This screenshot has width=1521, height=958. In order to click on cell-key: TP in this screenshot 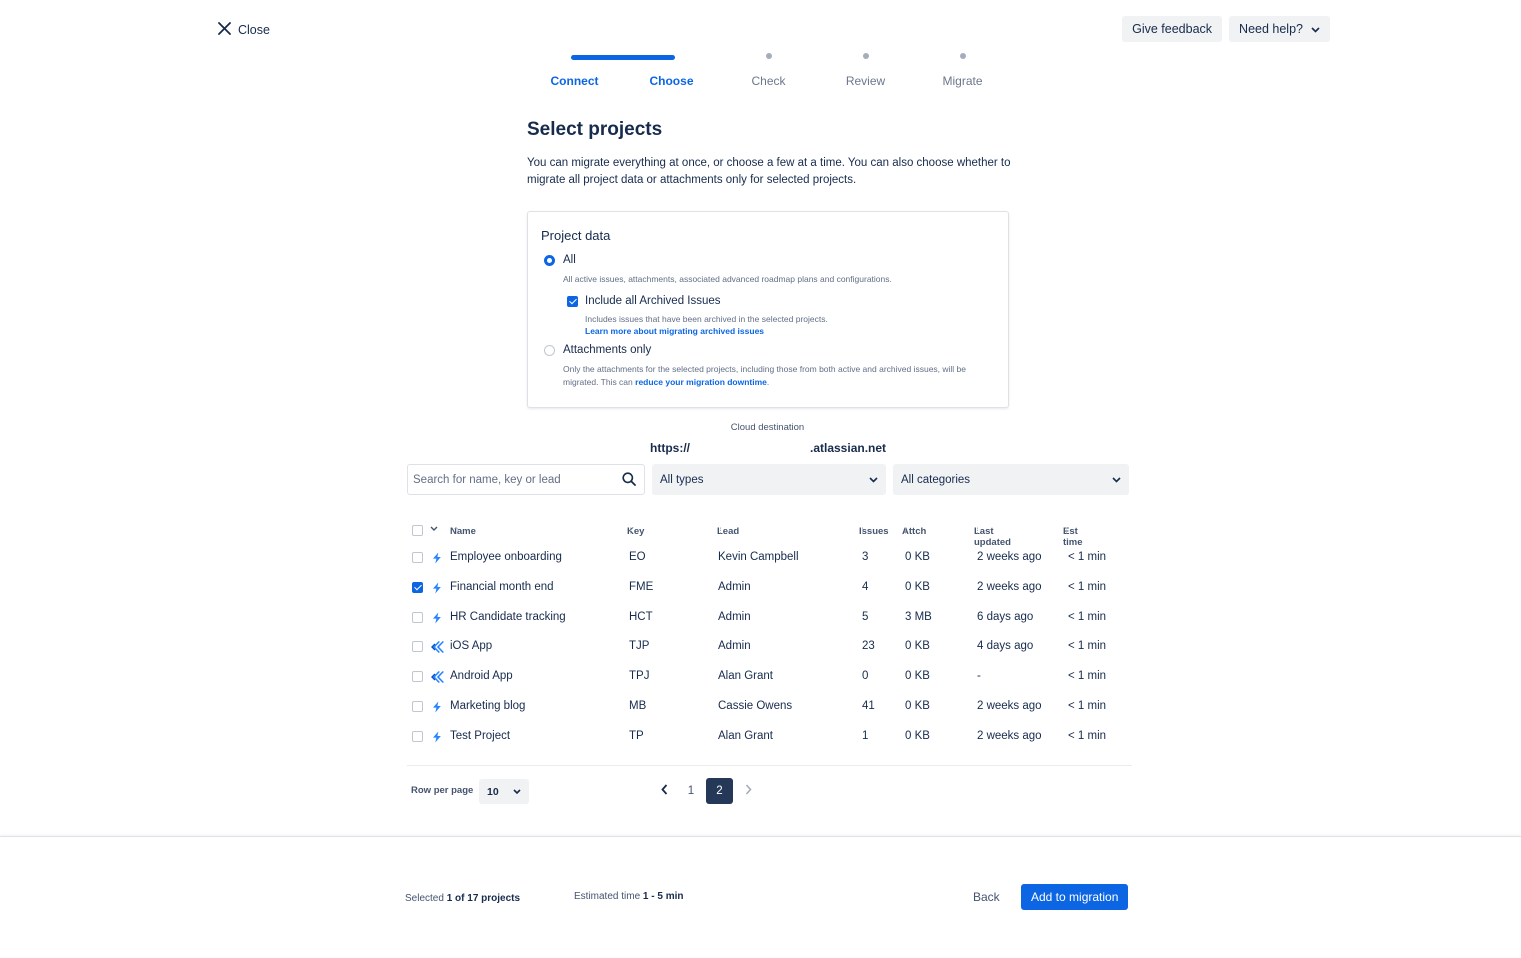, I will do `click(636, 735)`.